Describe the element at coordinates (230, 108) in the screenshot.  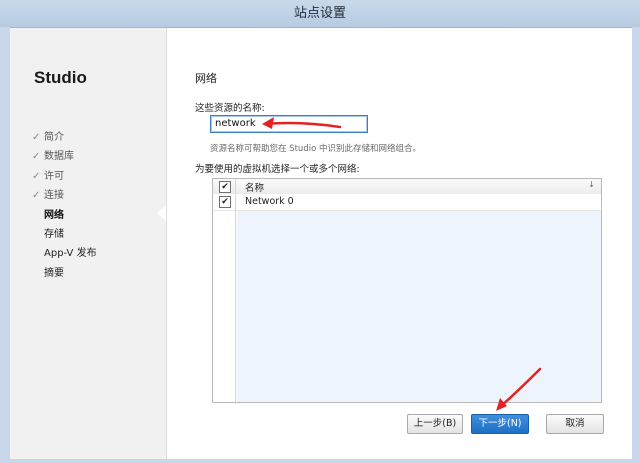
I see `resource-name-label: 这些资源的名称:` at that location.